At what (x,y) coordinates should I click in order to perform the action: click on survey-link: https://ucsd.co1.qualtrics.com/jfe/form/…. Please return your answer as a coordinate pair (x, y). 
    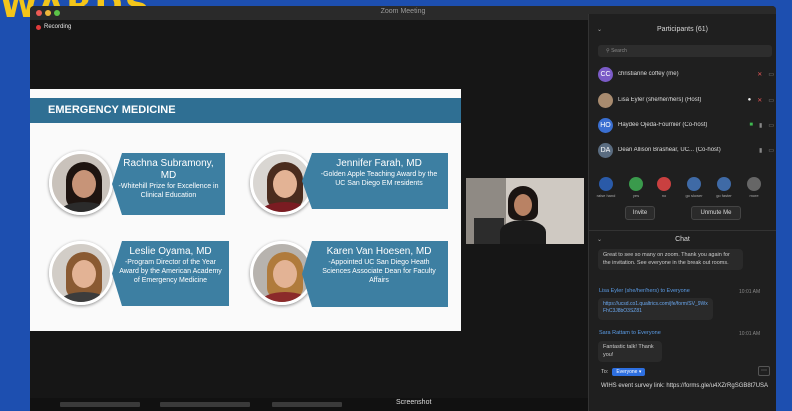
    Looking at the image, I should click on (655, 308).